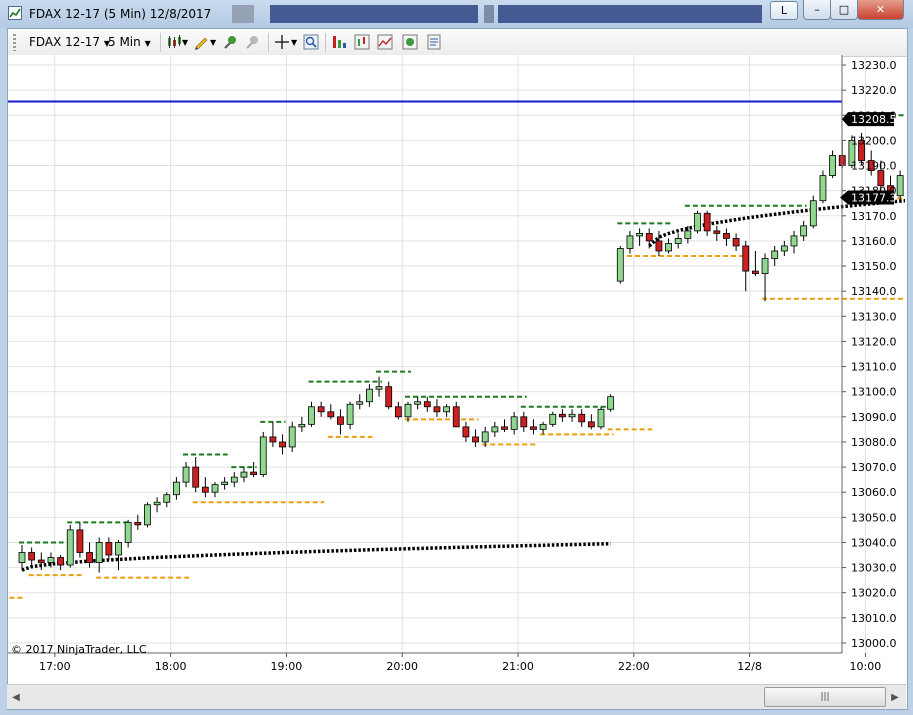 The image size is (913, 715). I want to click on y-tick-label: 13120.0, so click(874, 341).